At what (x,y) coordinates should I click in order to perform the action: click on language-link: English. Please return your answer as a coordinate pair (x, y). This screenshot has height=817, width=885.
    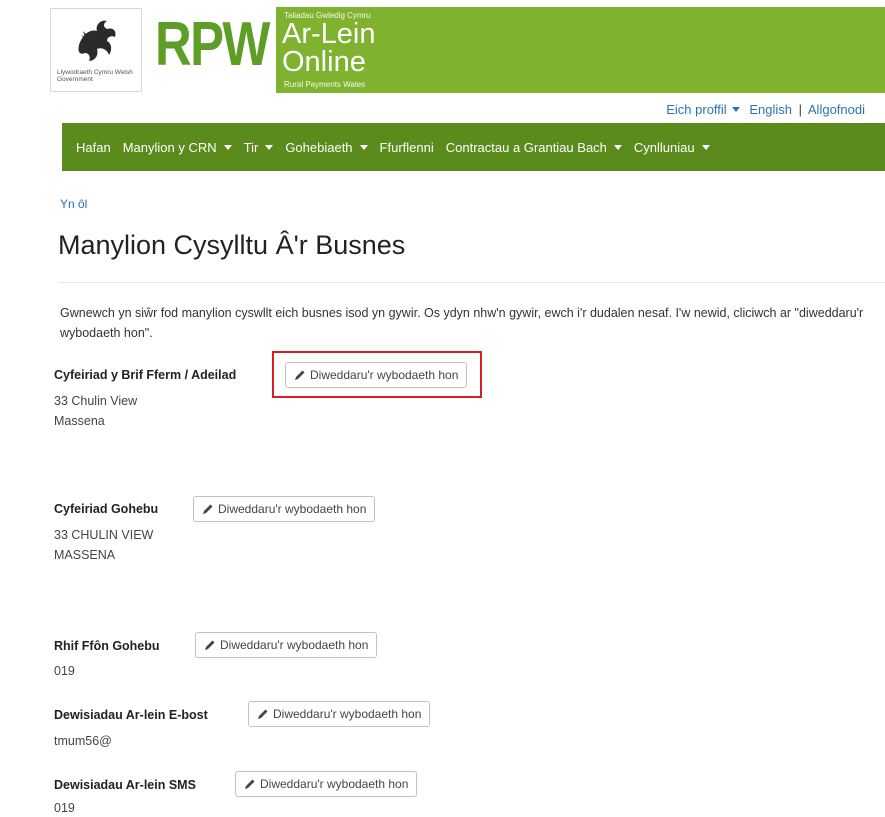
    Looking at the image, I should click on (770, 109).